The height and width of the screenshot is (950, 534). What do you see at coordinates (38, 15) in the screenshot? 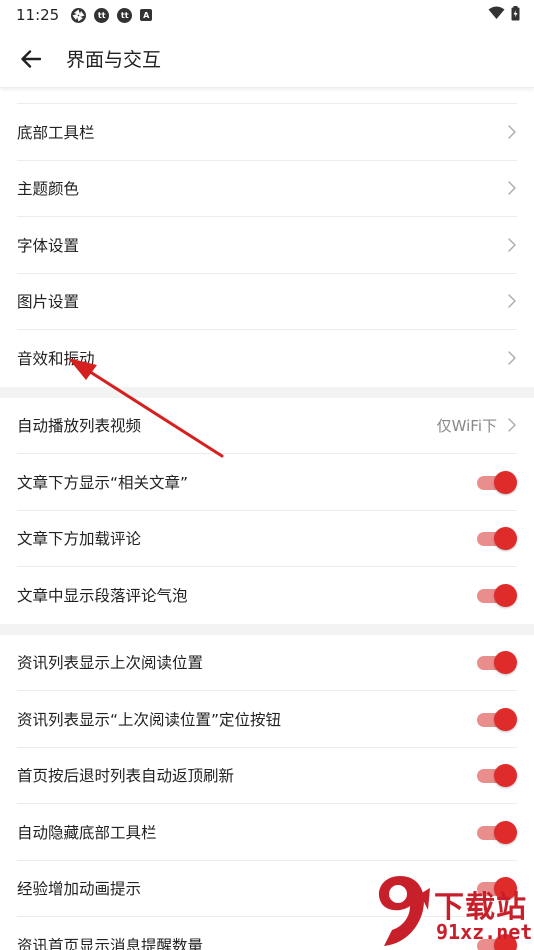
I see `status-time: 11:25` at bounding box center [38, 15].